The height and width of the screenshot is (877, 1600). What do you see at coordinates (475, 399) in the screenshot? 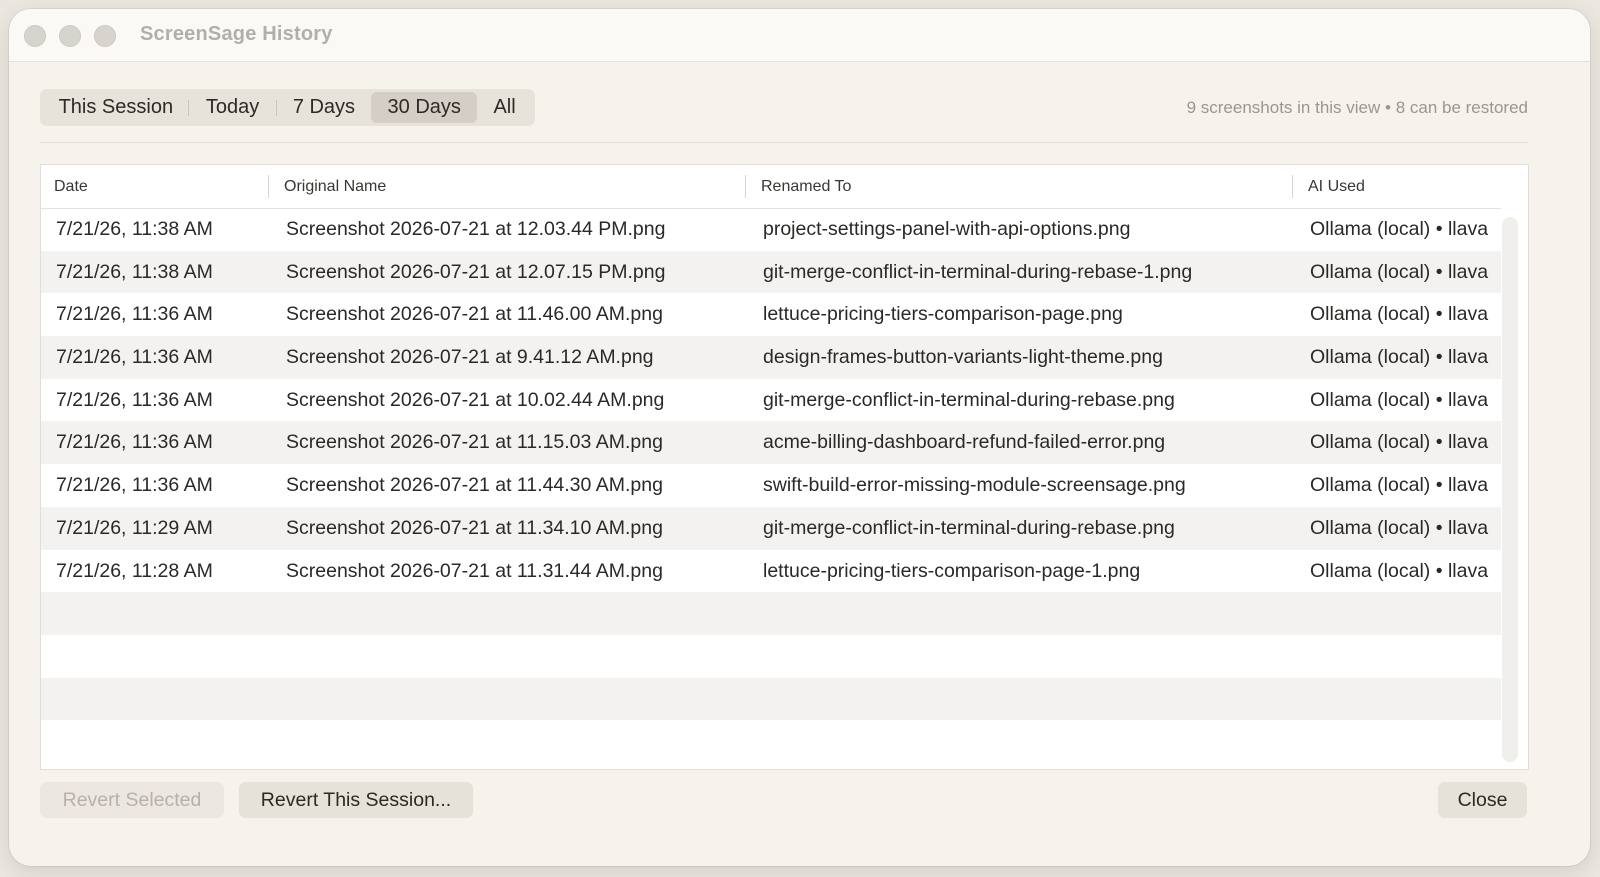
I see `original-name-cell: Screenshot 2026-07-21 at 10.02.44 AM.png` at bounding box center [475, 399].